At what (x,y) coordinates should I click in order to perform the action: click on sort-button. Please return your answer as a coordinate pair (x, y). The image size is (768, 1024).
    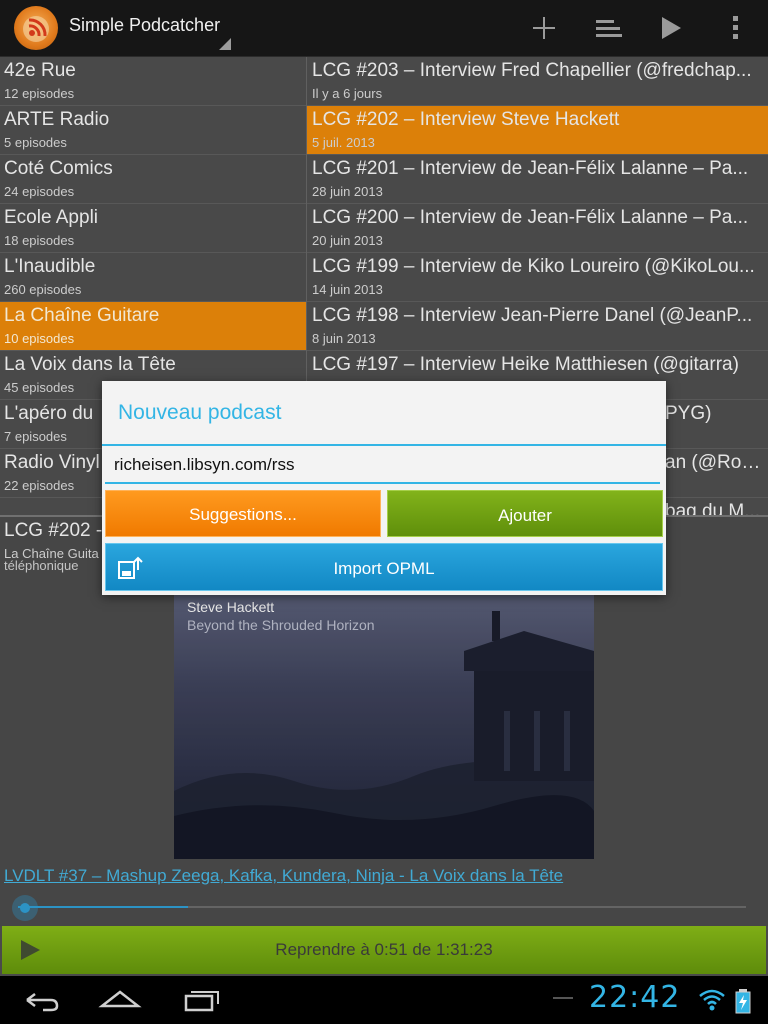
    Looking at the image, I should click on (608, 28).